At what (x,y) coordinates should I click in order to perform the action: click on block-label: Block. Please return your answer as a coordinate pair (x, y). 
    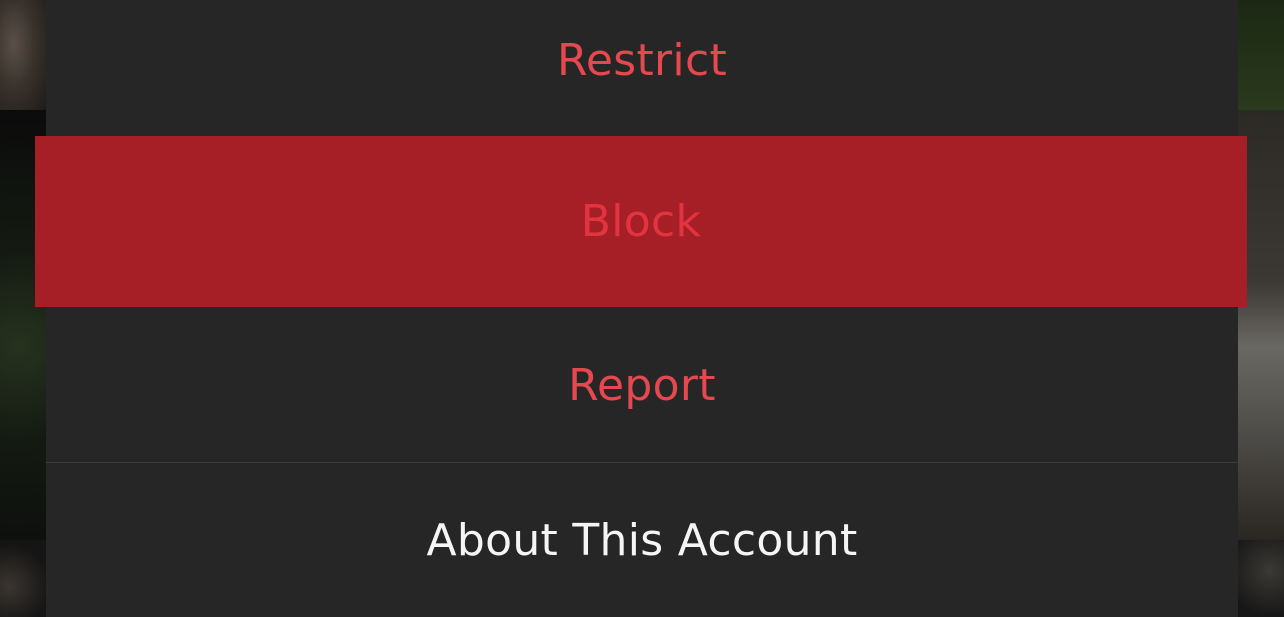
    Looking at the image, I should click on (641, 221).